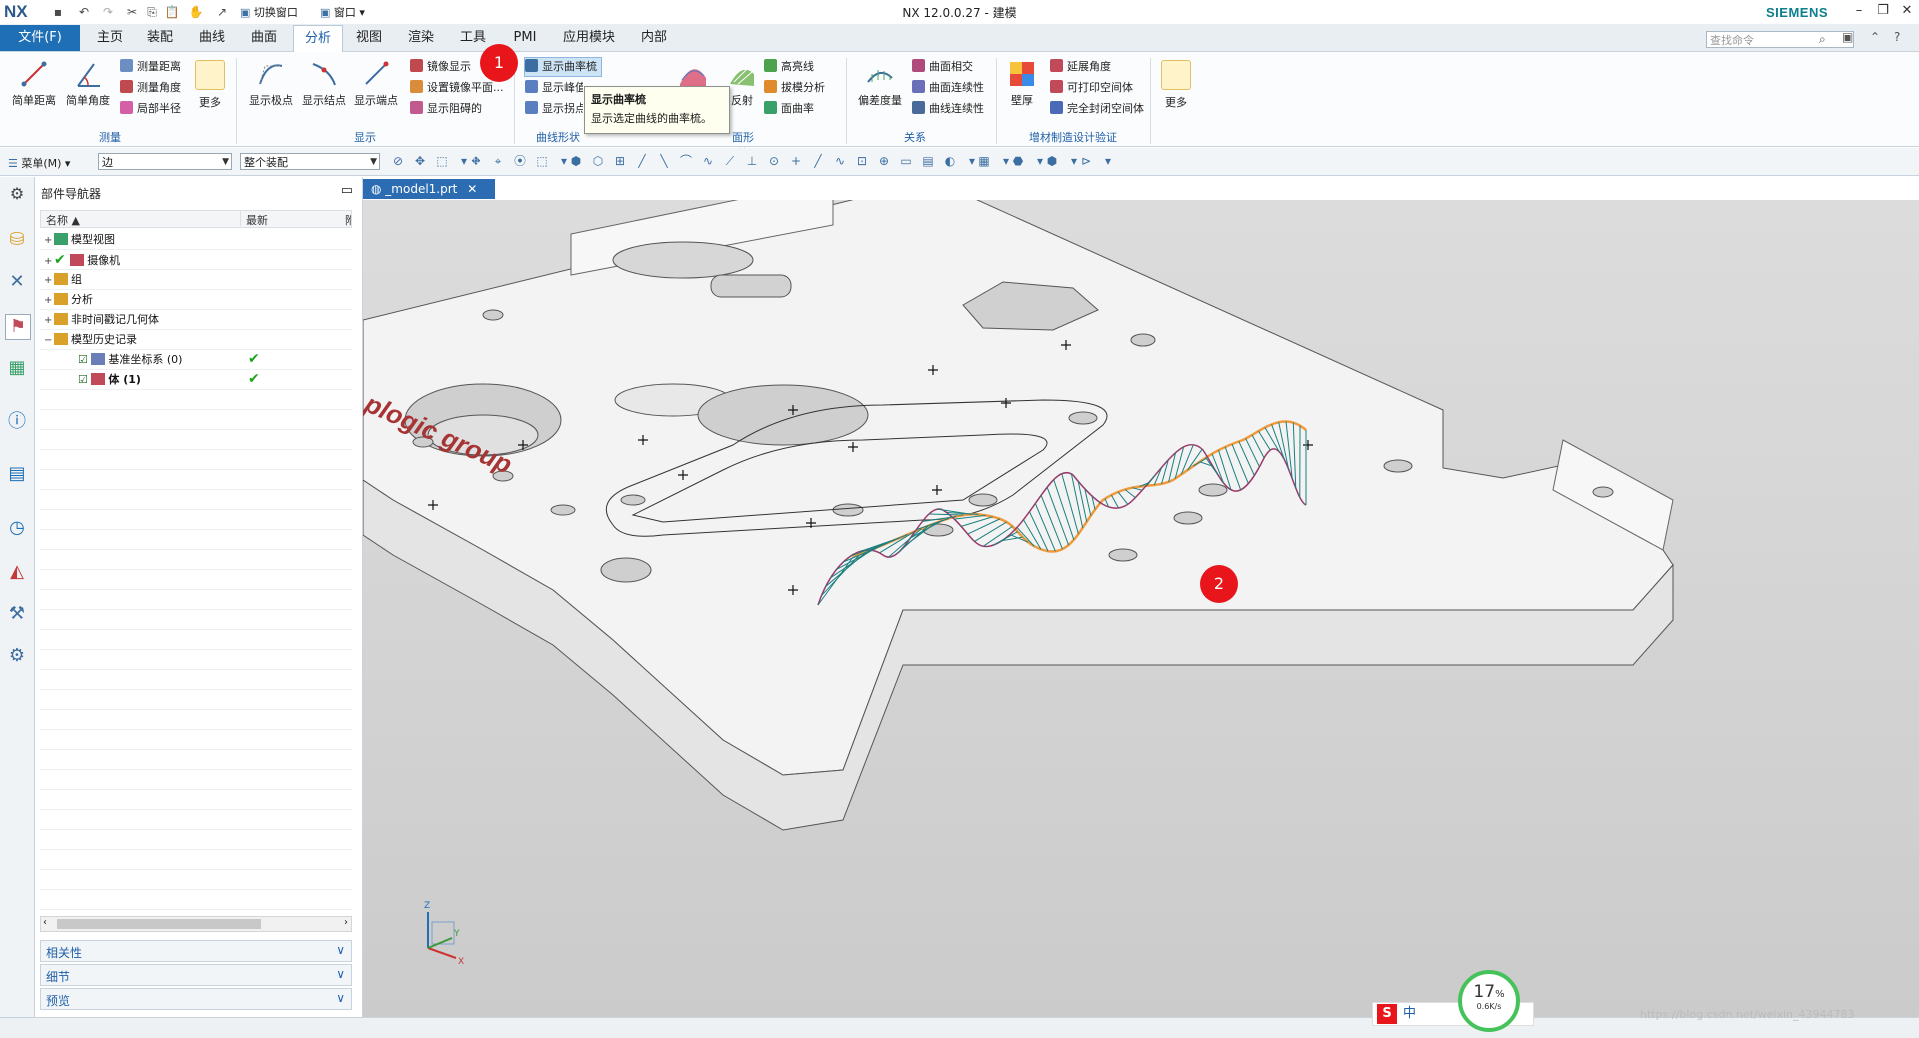  I want to click on face-icon: ⬡, so click(598, 161).